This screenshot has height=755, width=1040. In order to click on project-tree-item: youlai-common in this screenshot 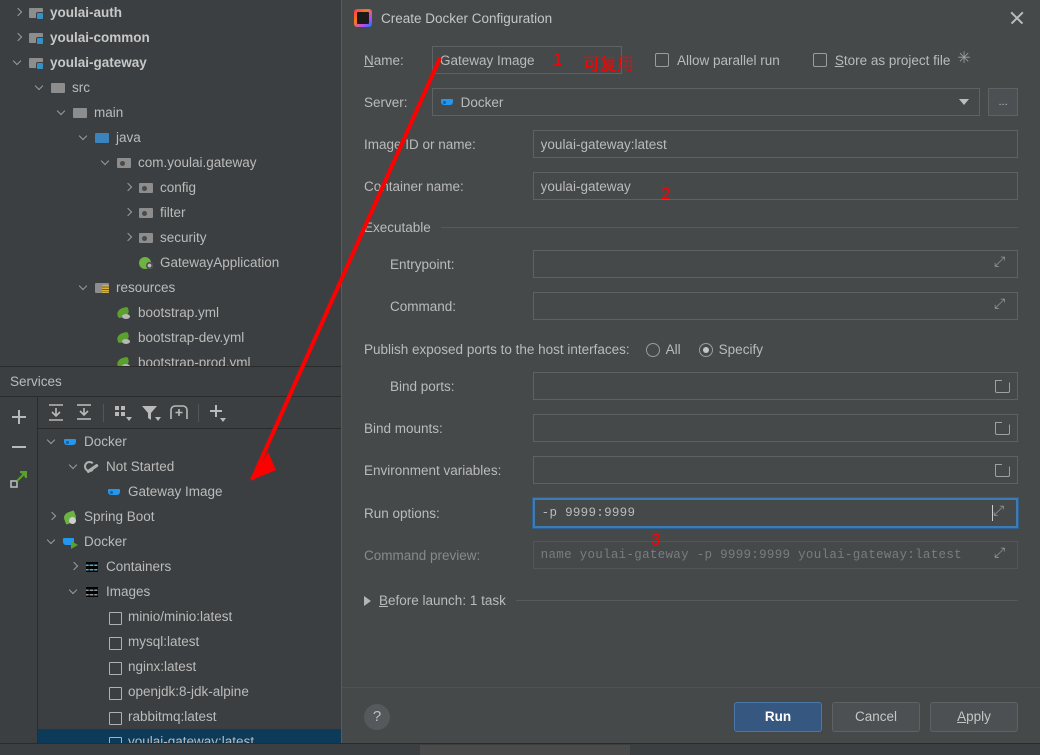, I will do `click(170, 37)`.